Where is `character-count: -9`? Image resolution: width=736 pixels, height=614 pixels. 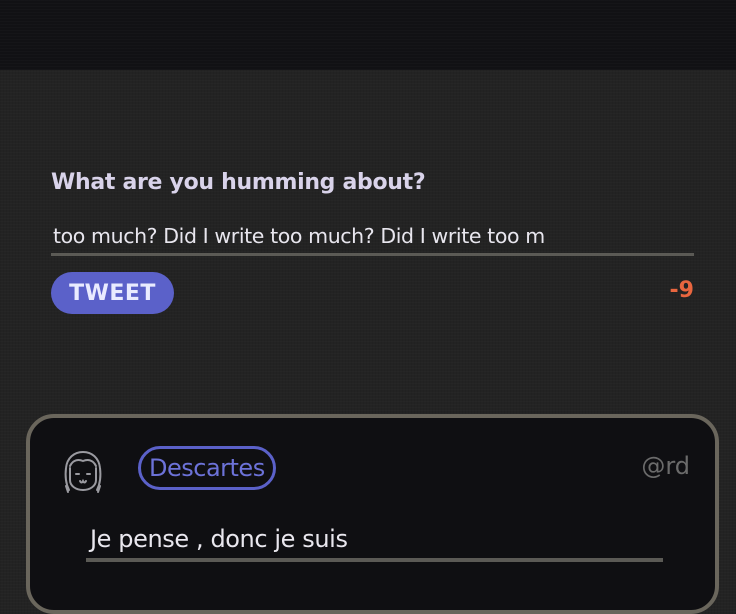 character-count: -9 is located at coordinates (681, 290).